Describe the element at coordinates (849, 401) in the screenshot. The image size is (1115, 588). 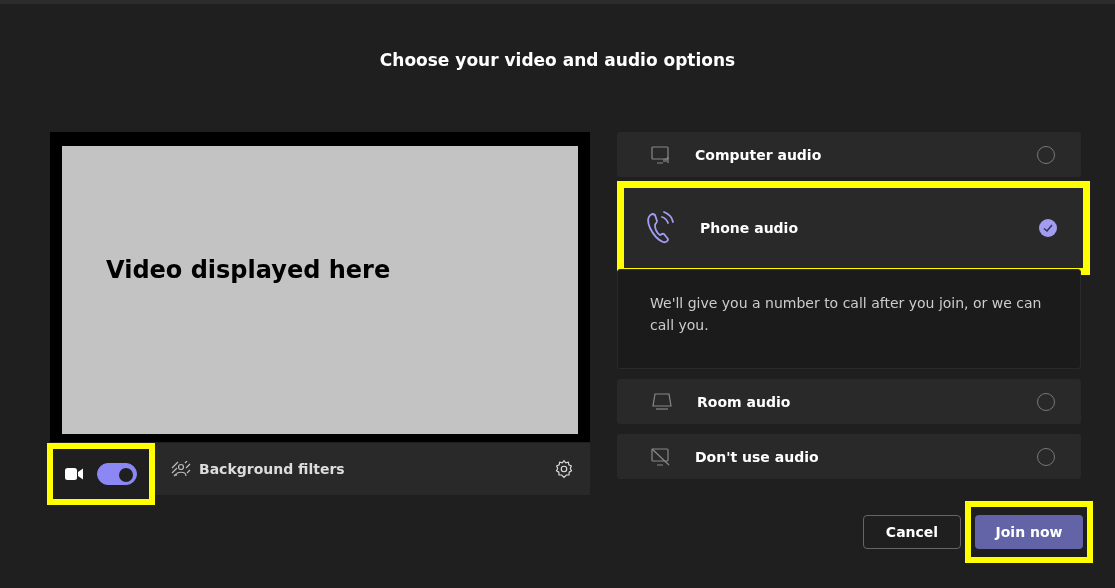
I see `audio-option: Room audio` at that location.